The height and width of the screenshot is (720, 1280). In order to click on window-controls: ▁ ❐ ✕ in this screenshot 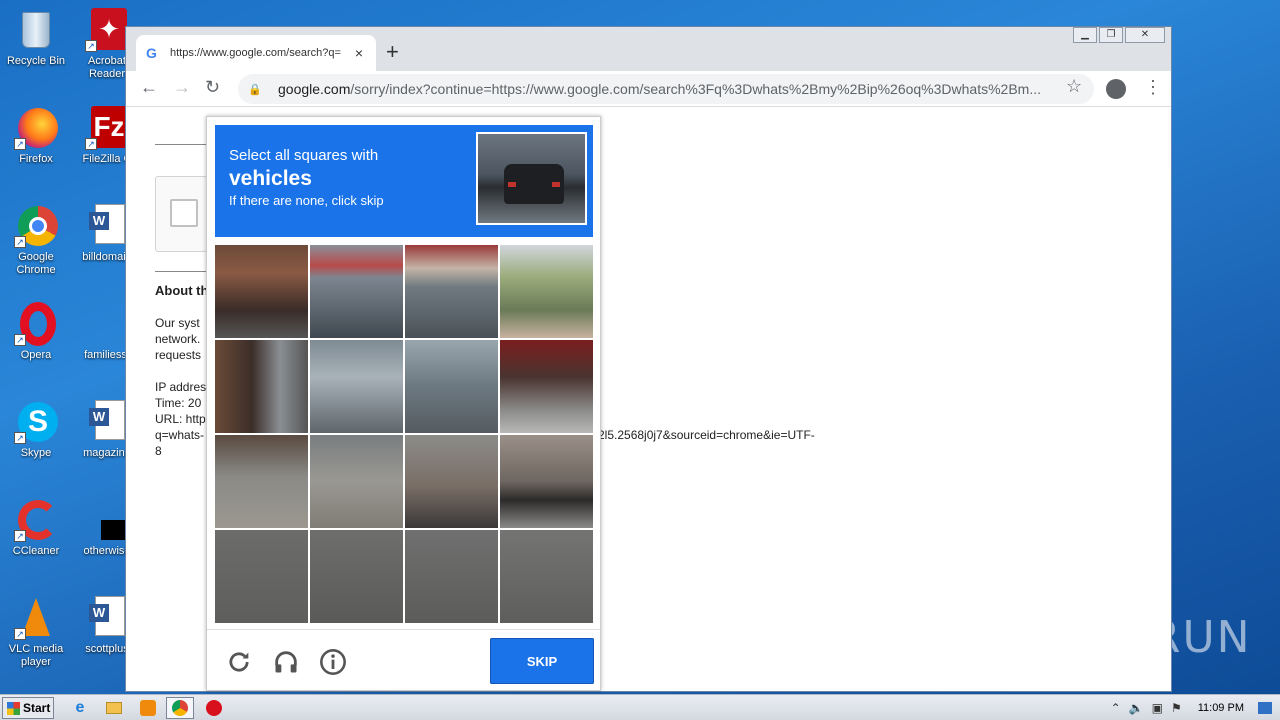, I will do `click(1119, 35)`.